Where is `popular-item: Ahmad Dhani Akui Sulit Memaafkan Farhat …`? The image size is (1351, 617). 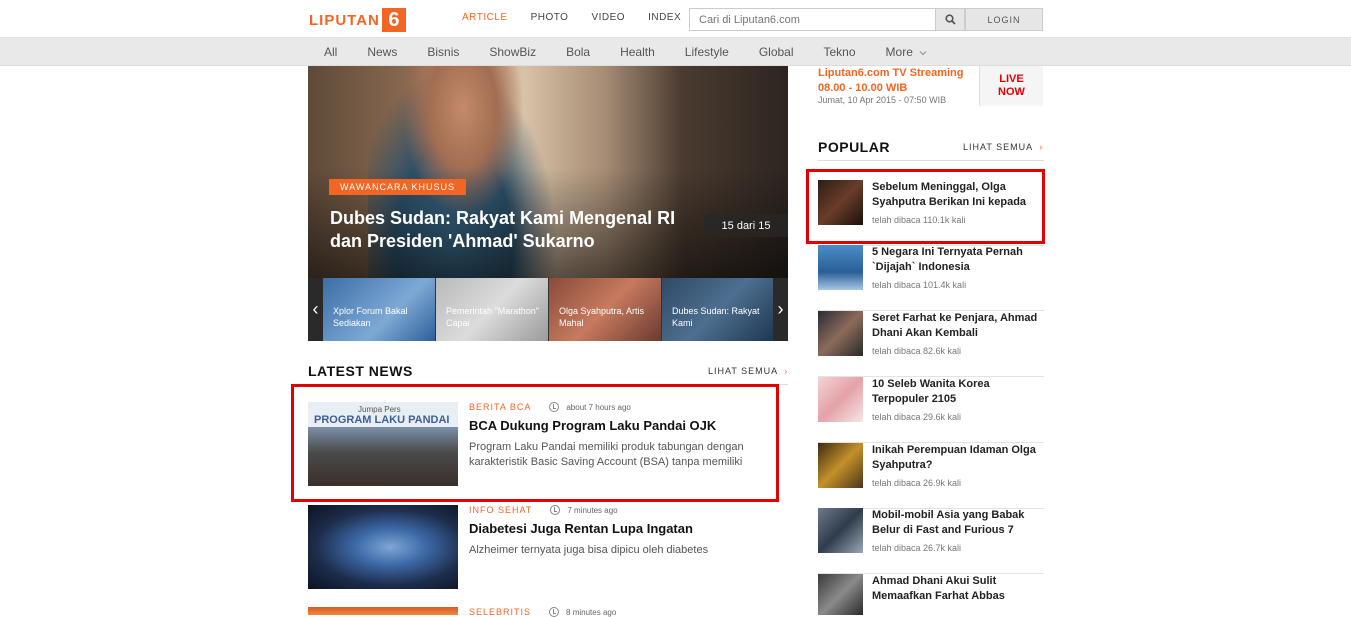 popular-item: Ahmad Dhani Akui Sulit Memaafkan Farhat … is located at coordinates (931, 594).